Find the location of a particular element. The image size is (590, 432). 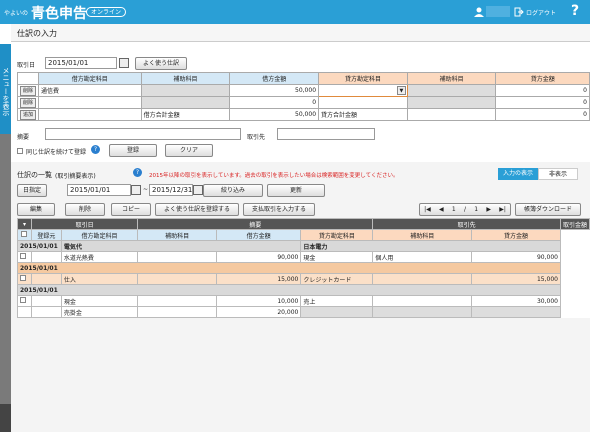

first-page-icon: |◀ is located at coordinates (427, 209).